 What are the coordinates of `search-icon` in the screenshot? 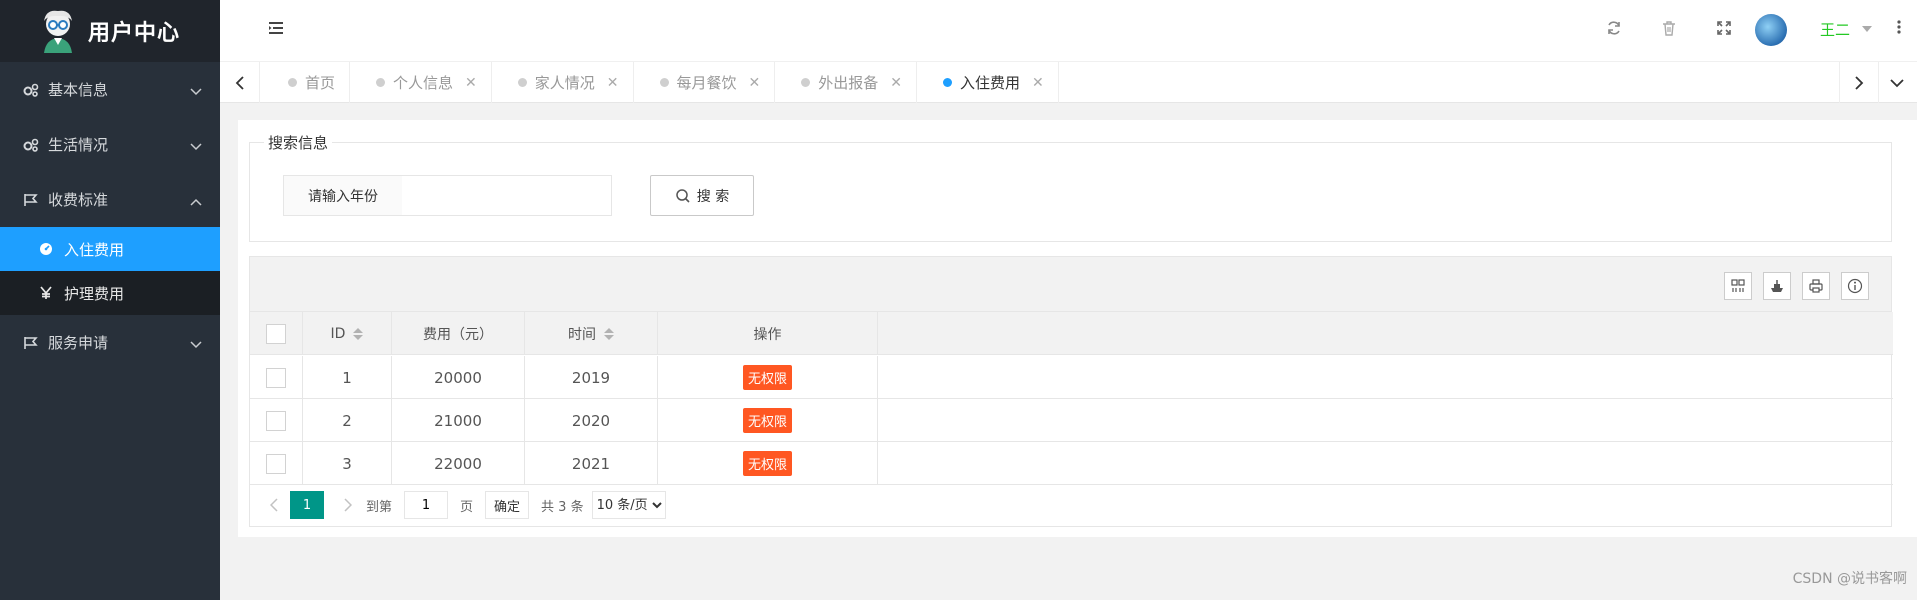 It's located at (683, 195).